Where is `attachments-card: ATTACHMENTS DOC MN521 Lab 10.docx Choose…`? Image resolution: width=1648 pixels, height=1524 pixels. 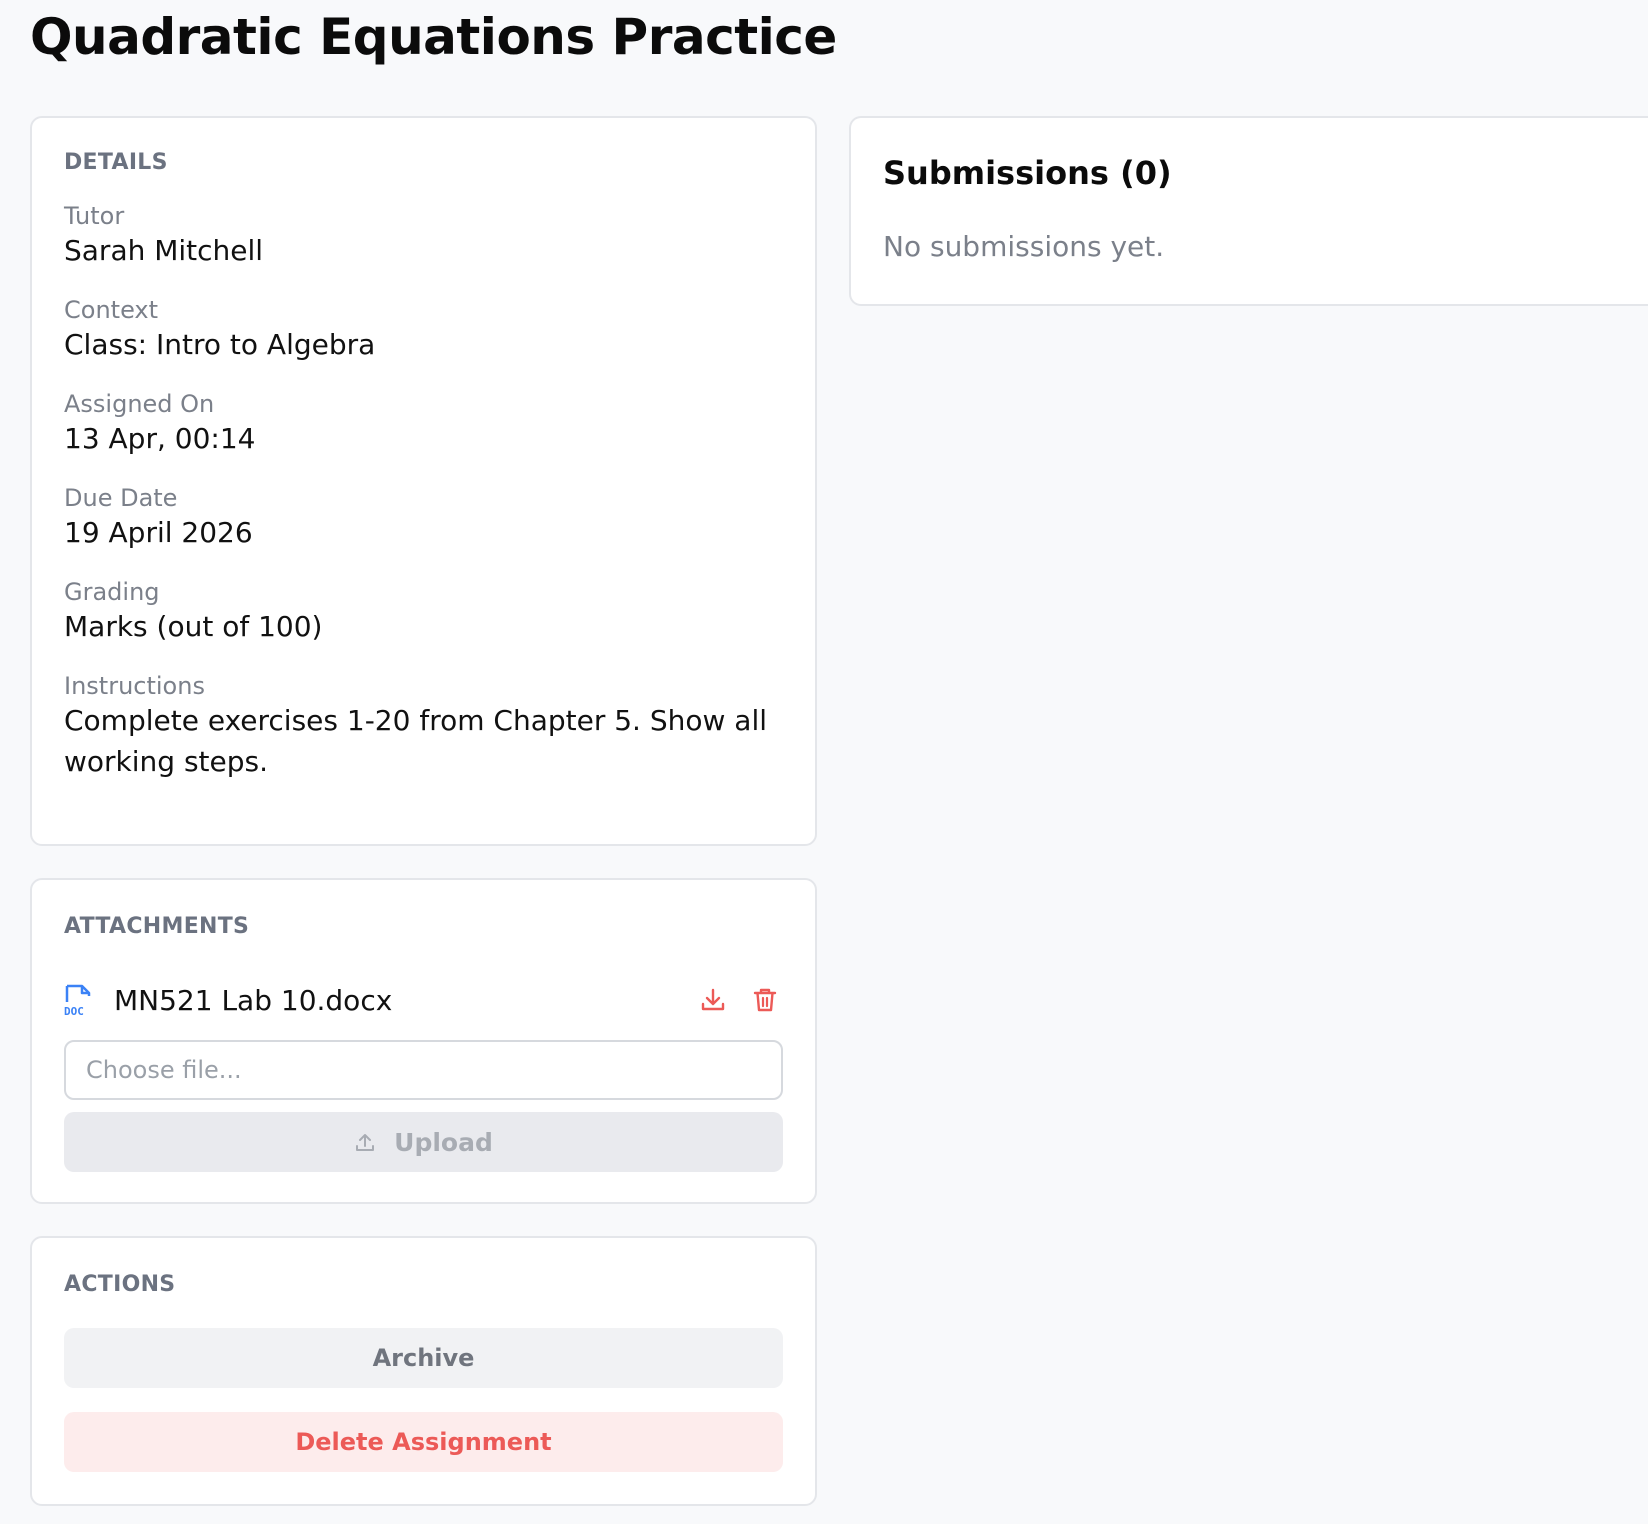
attachments-card: ATTACHMENTS DOC MN521 Lab 10.docx Choose… is located at coordinates (423, 1041).